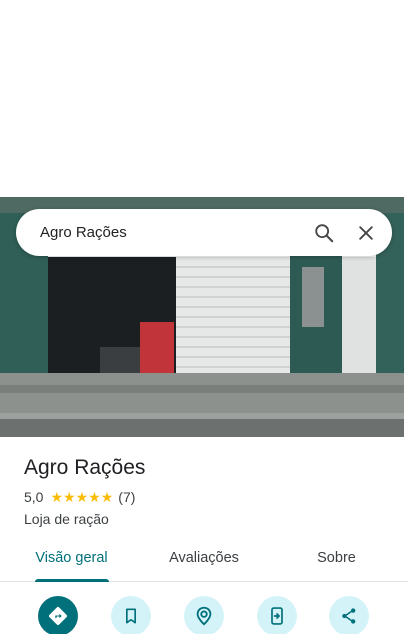 The height and width of the screenshot is (634, 408). I want to click on tab-overview: Visão geral, so click(71, 561).